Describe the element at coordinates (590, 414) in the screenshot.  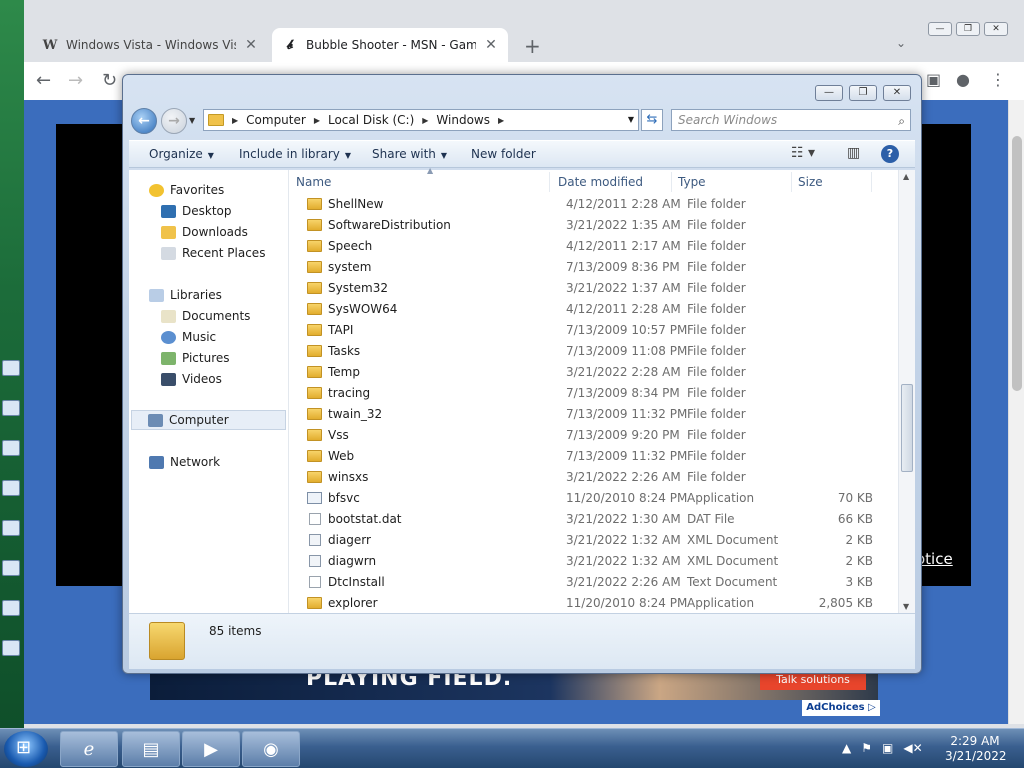
I see `file-row: twain_32 7/13/2009 11:32 PM File folder` at that location.